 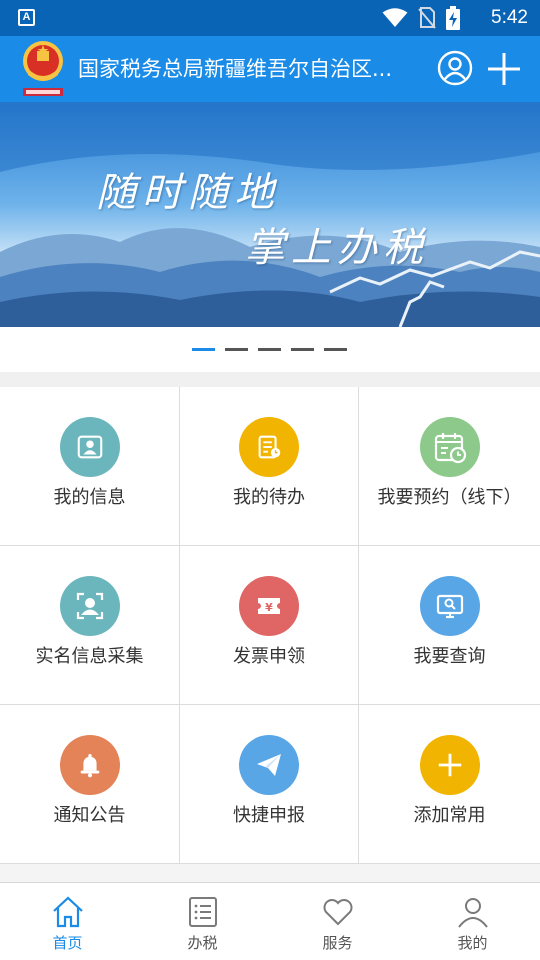 What do you see at coordinates (453, 18) in the screenshot?
I see `battery-charging-icon` at bounding box center [453, 18].